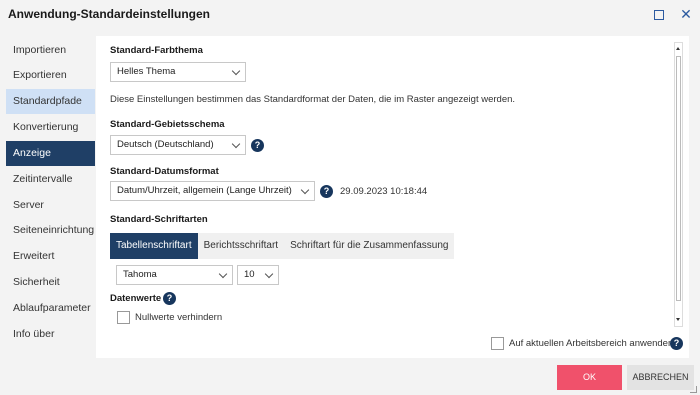  What do you see at coordinates (676, 343) in the screenshot?
I see `apply-workspace-help-icon: ?` at bounding box center [676, 343].